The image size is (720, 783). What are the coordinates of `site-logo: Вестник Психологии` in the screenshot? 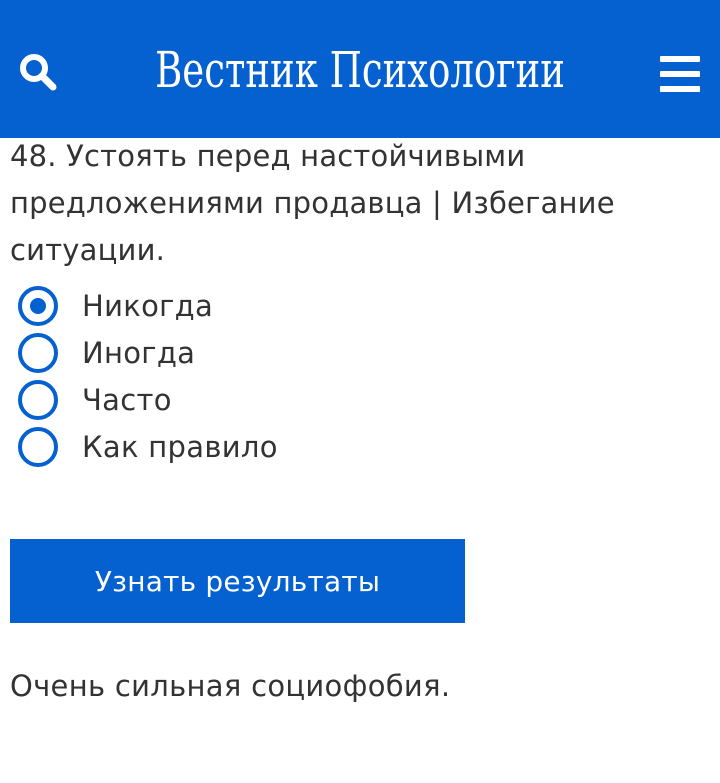 It's located at (360, 70).